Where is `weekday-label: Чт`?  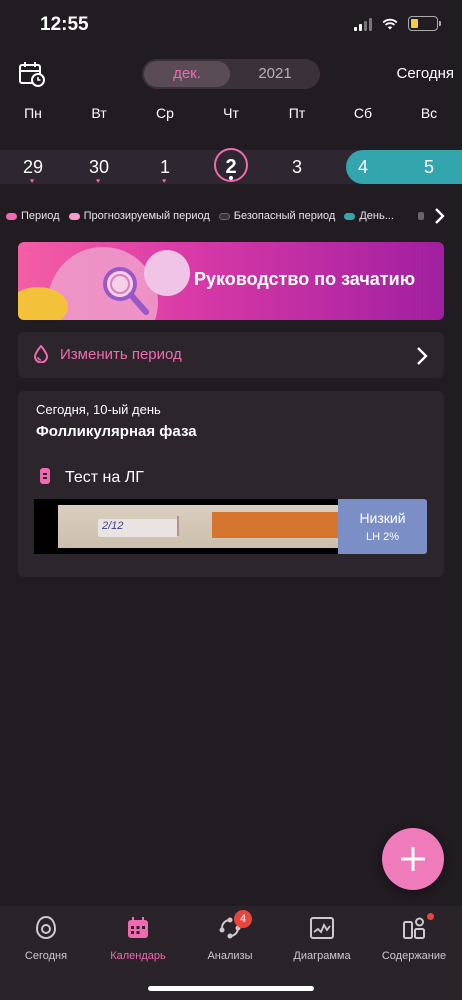 weekday-label: Чт is located at coordinates (231, 113).